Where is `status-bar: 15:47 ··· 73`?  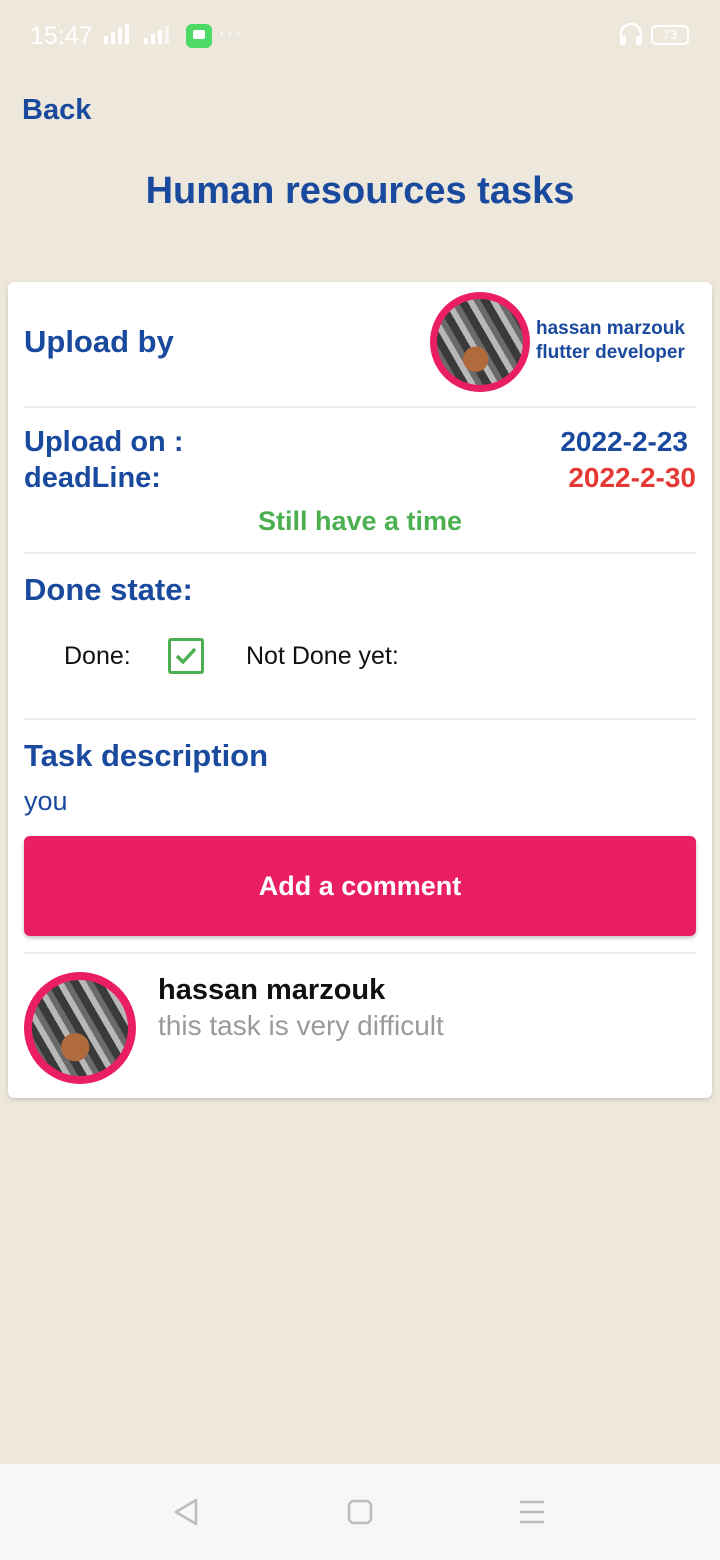 status-bar: 15:47 ··· 73 is located at coordinates (360, 36).